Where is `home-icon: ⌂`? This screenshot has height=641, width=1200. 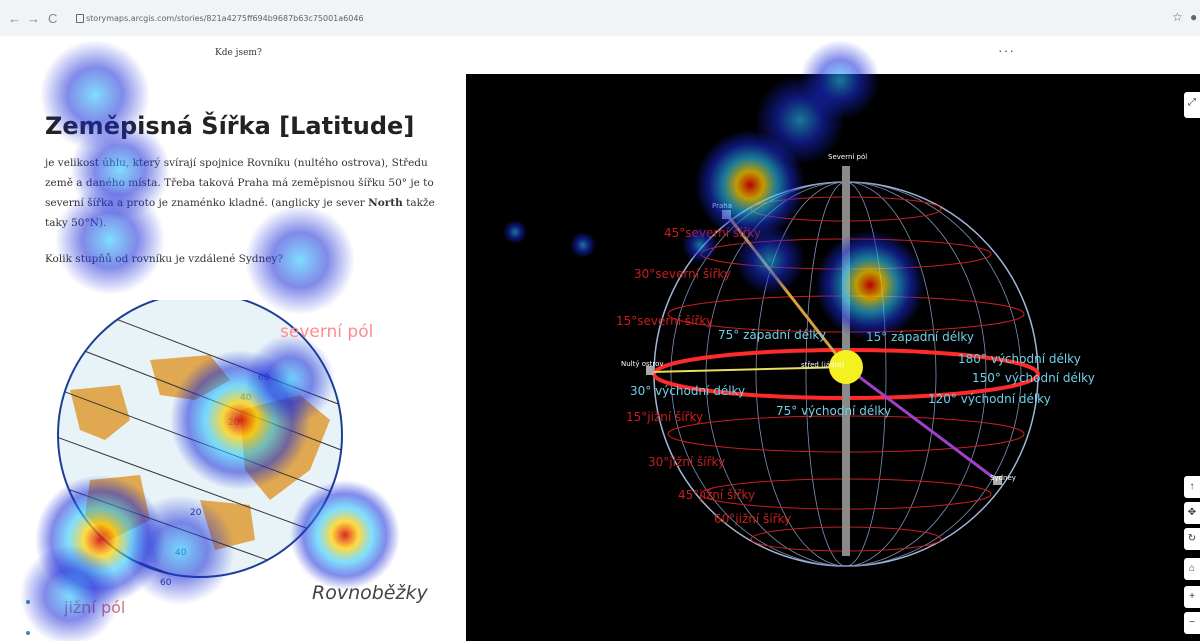 home-icon: ⌂ is located at coordinates (1192, 569).